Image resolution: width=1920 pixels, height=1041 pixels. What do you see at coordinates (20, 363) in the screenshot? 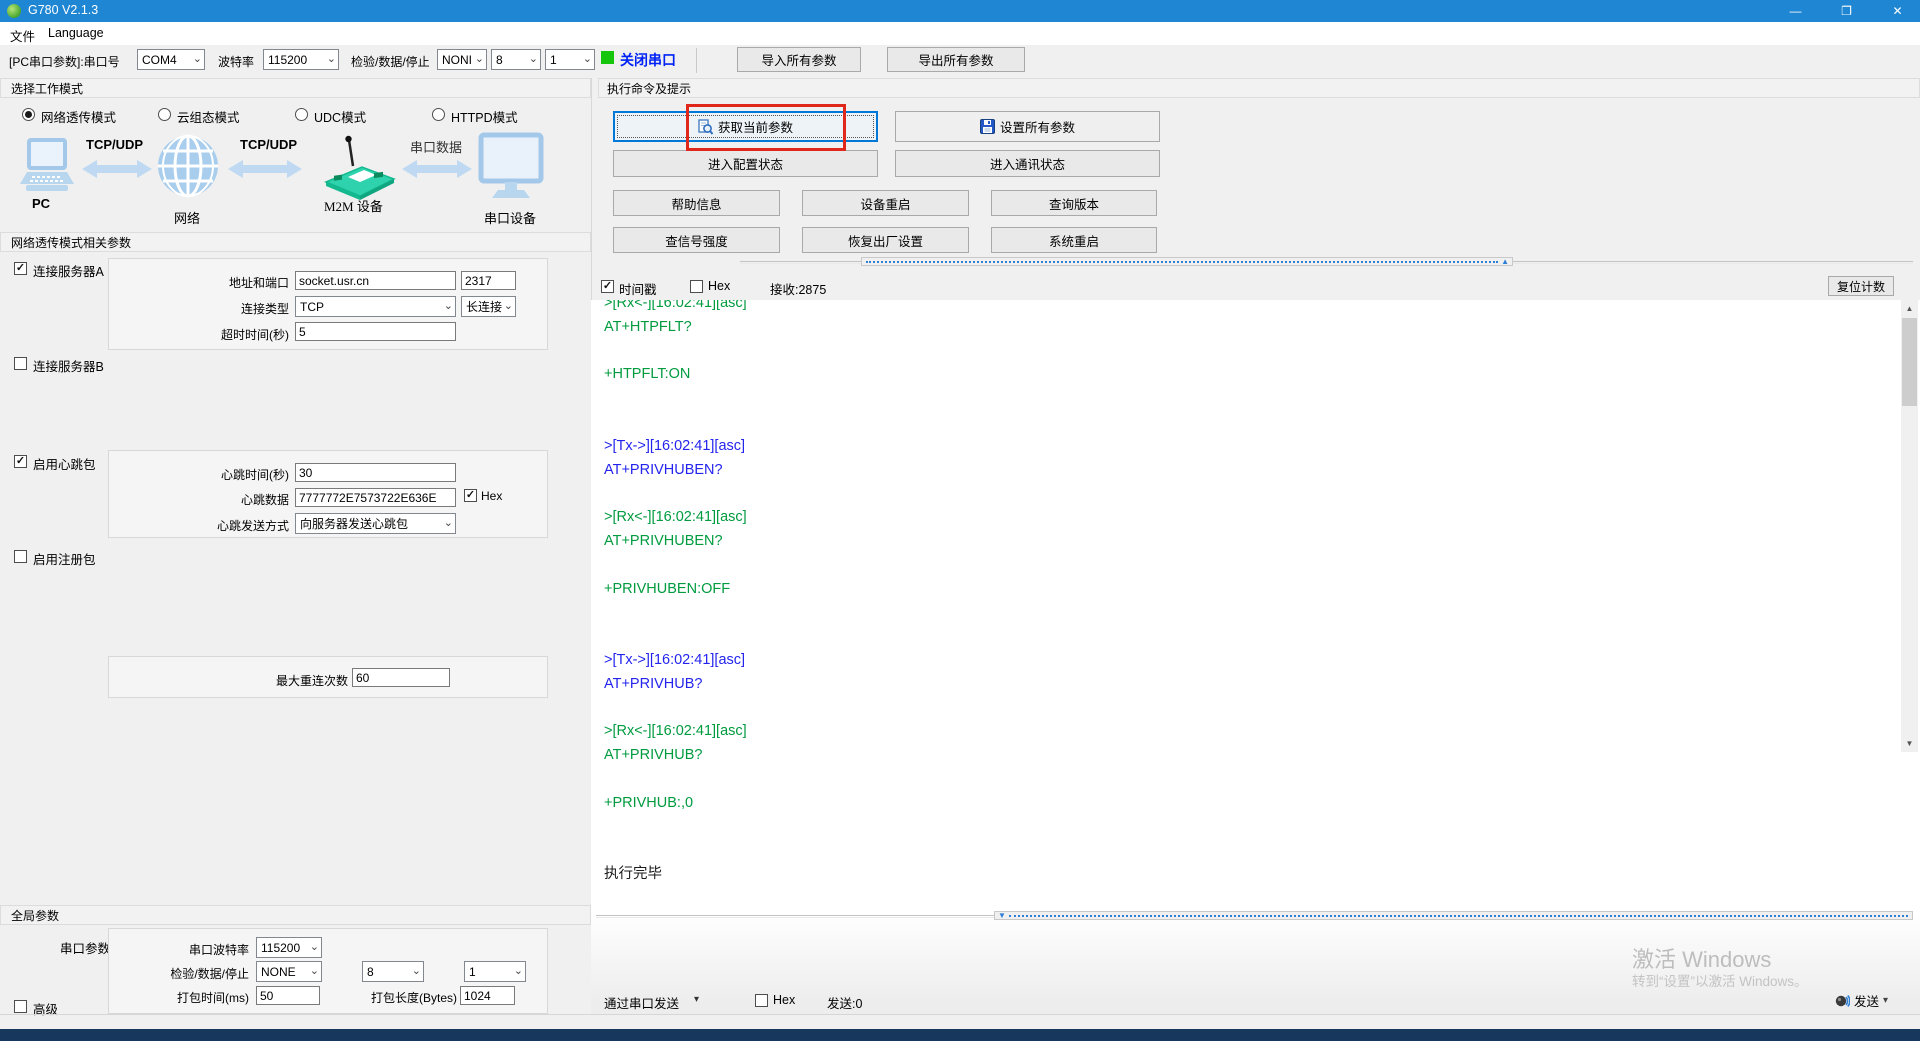
I see `server-b-checkbox` at bounding box center [20, 363].